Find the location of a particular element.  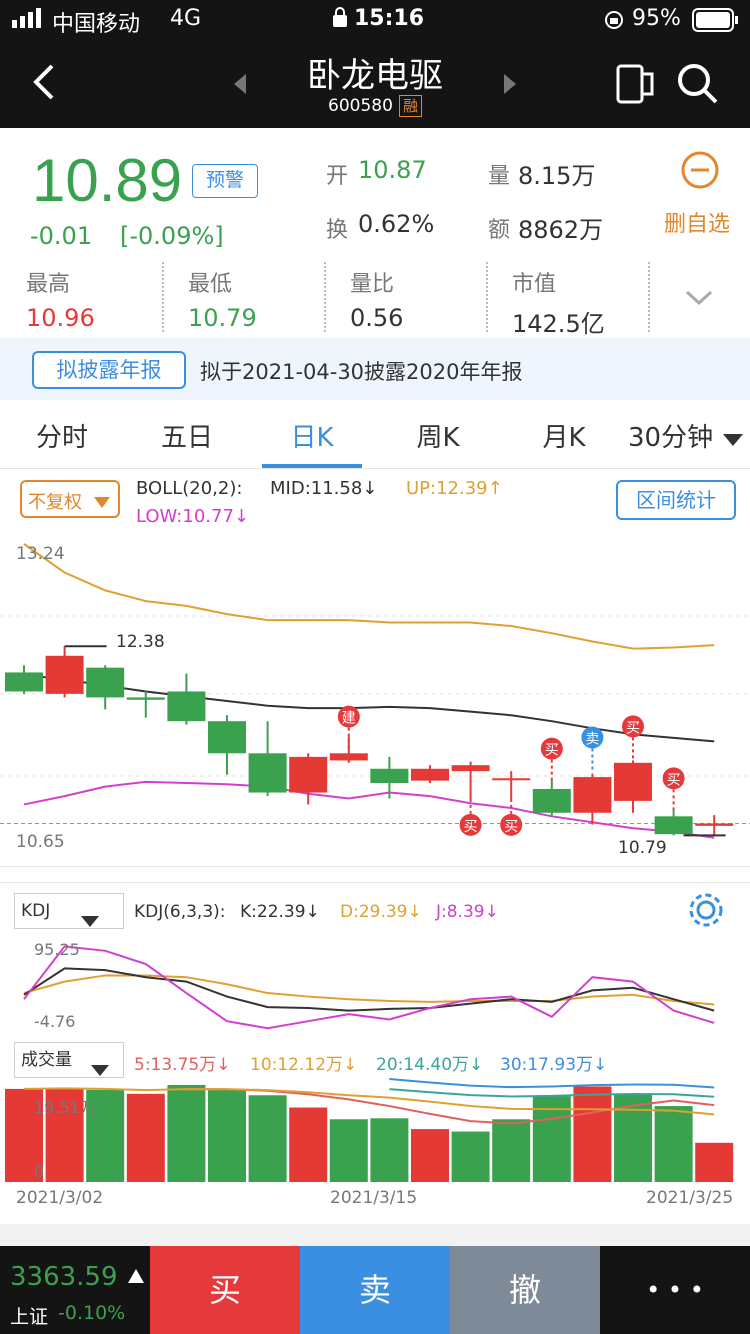

notice-bar: 拟披露年报 拟于2021-04-30披露2020年年报 is located at coordinates (375, 369).